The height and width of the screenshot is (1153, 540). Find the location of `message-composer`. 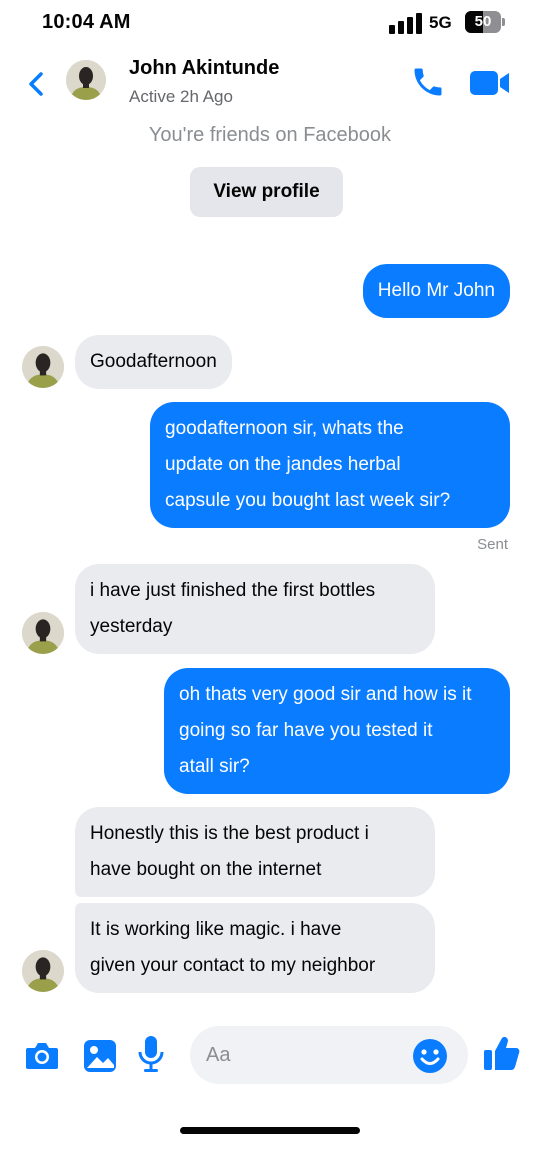

message-composer is located at coordinates (270, 1055).